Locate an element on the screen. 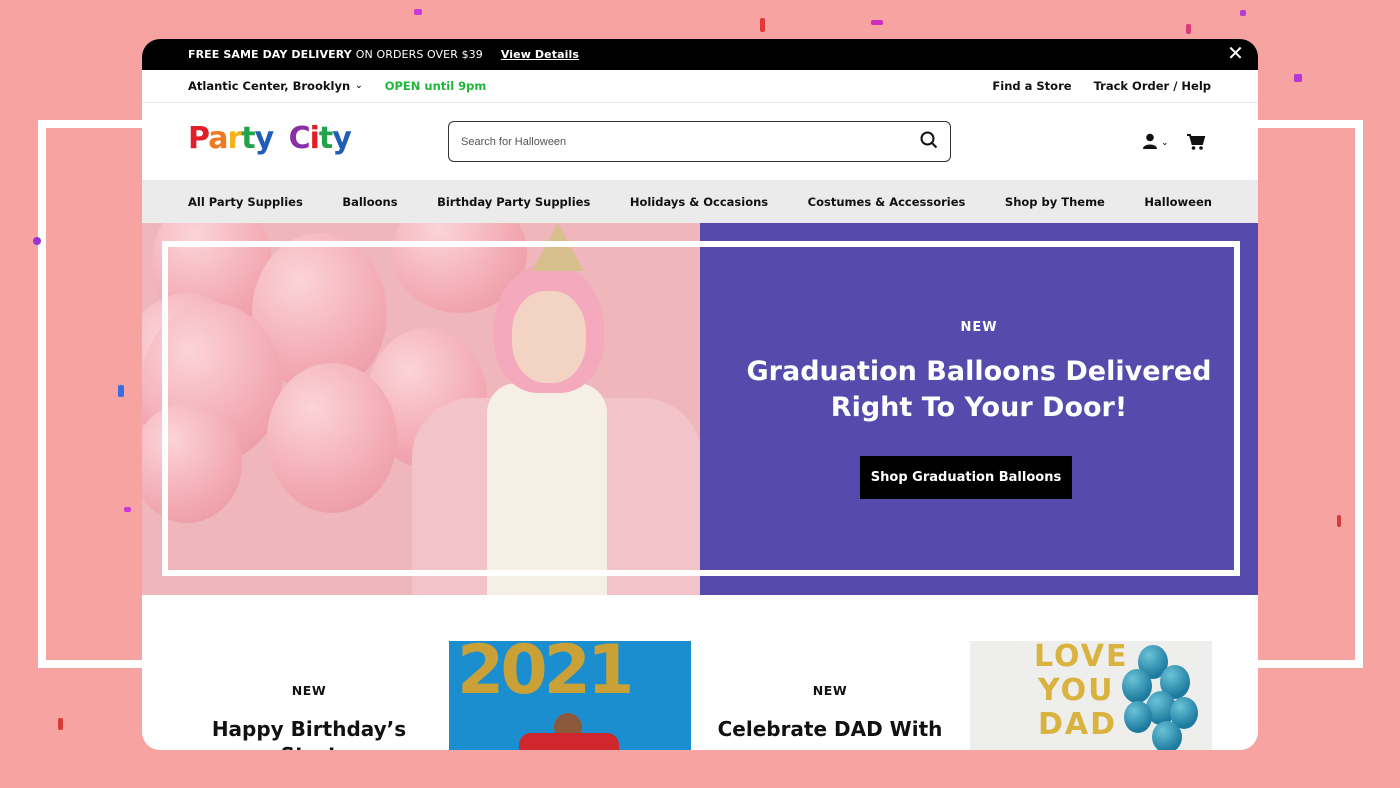 The height and width of the screenshot is (788, 1400). balloon-text-line-2: YOU is located at coordinates (1076, 690).